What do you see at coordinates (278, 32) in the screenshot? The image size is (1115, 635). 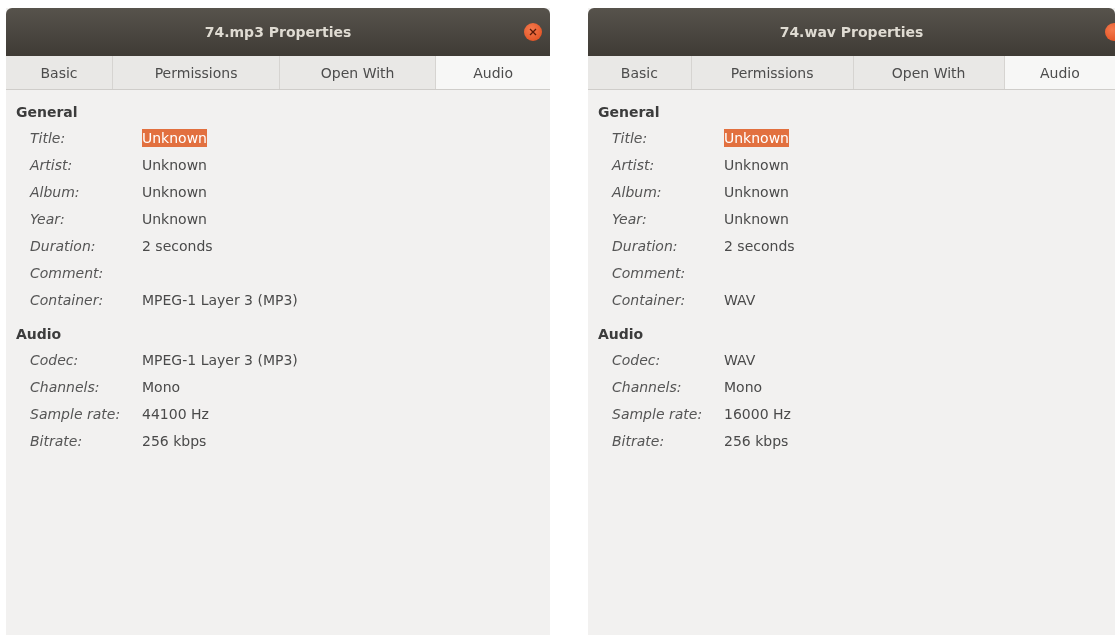 I see `window-title: 74.mp3 Properties` at bounding box center [278, 32].